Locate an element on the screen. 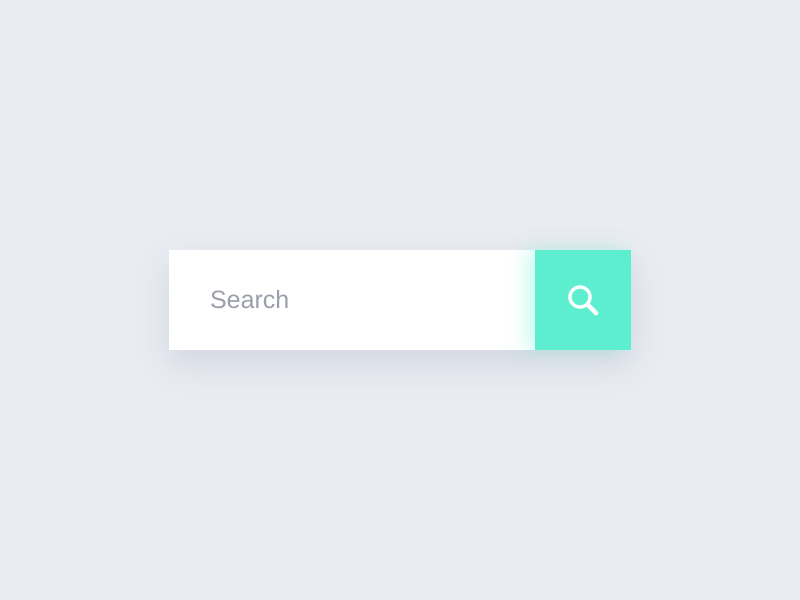 The image size is (800, 600). search-field: Search is located at coordinates (352, 300).